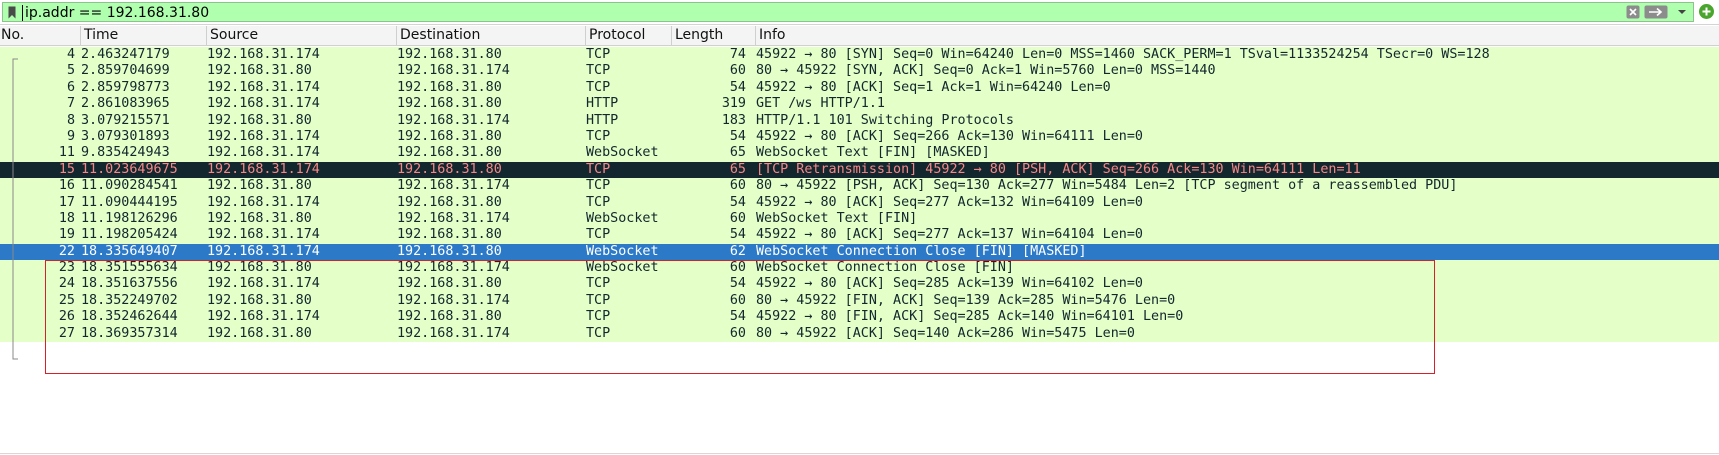 This screenshot has width=1719, height=455. I want to click on packet-time: 11.090444195, so click(129, 202).